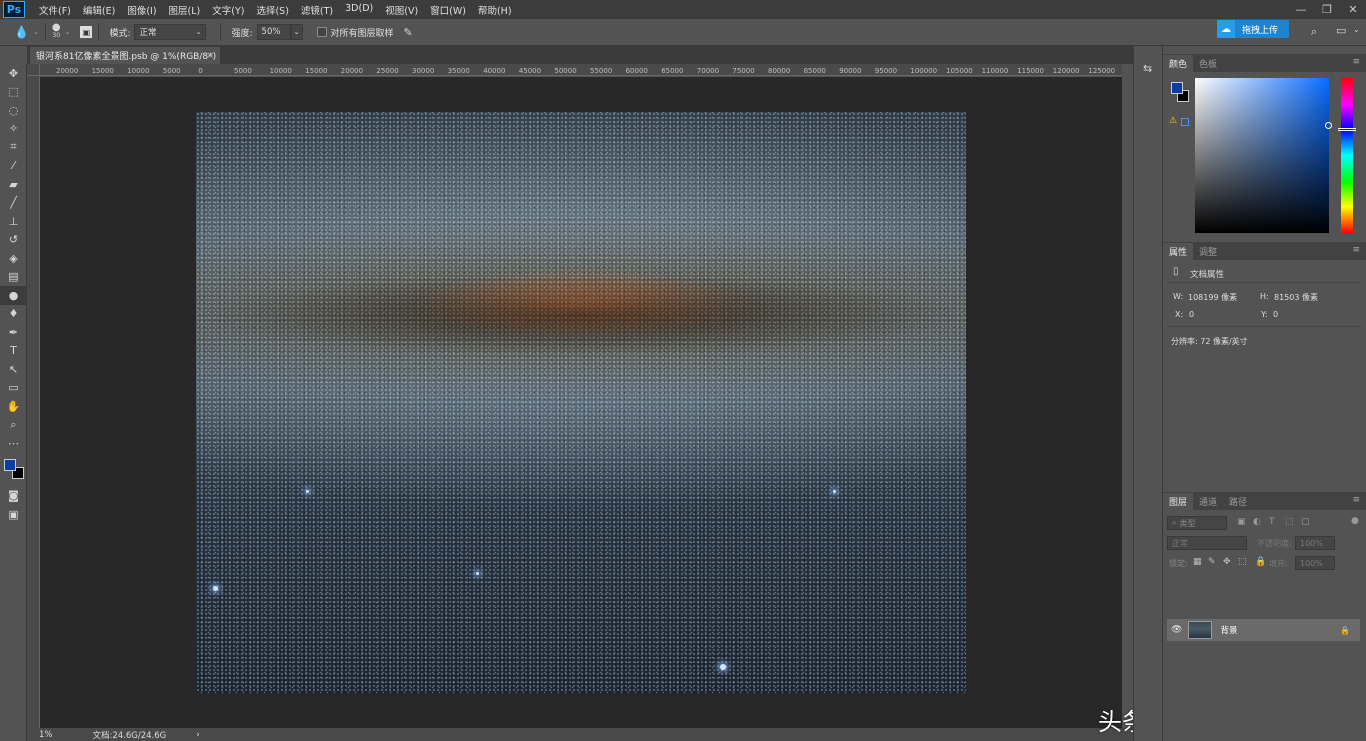 Image resolution: width=1366 pixels, height=741 pixels. What do you see at coordinates (1178, 501) in the screenshot?
I see `tab-layers: 图层` at bounding box center [1178, 501].